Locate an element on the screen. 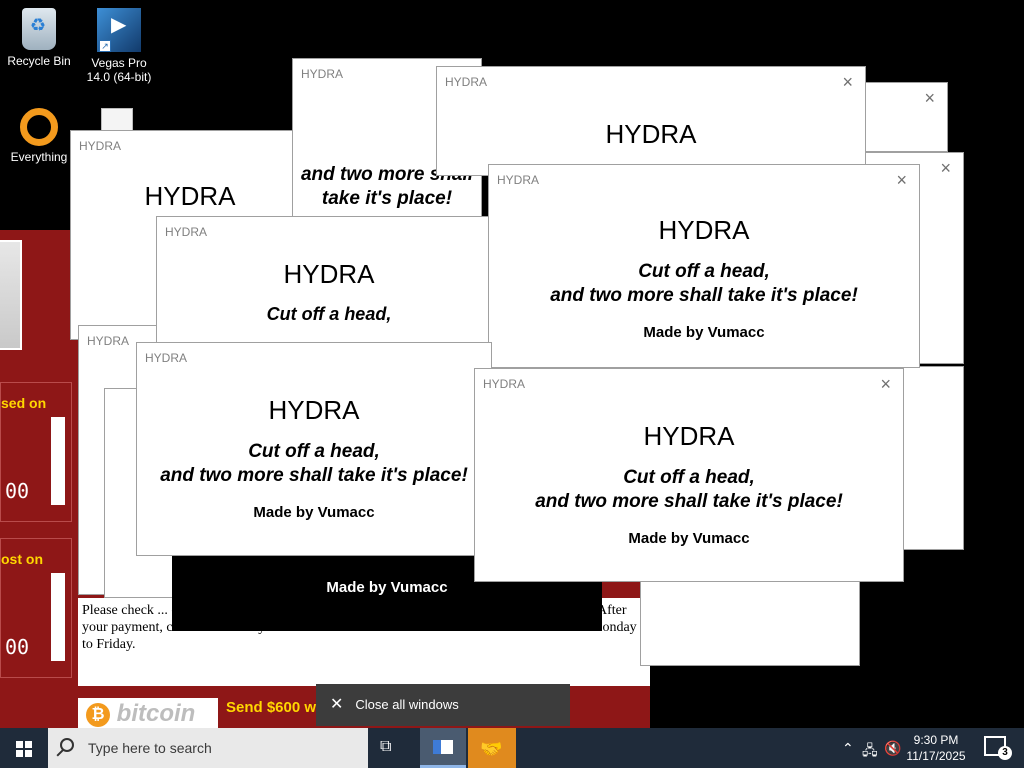 The width and height of the screenshot is (1024, 768). network-icon: 🖧 is located at coordinates (870, 752).